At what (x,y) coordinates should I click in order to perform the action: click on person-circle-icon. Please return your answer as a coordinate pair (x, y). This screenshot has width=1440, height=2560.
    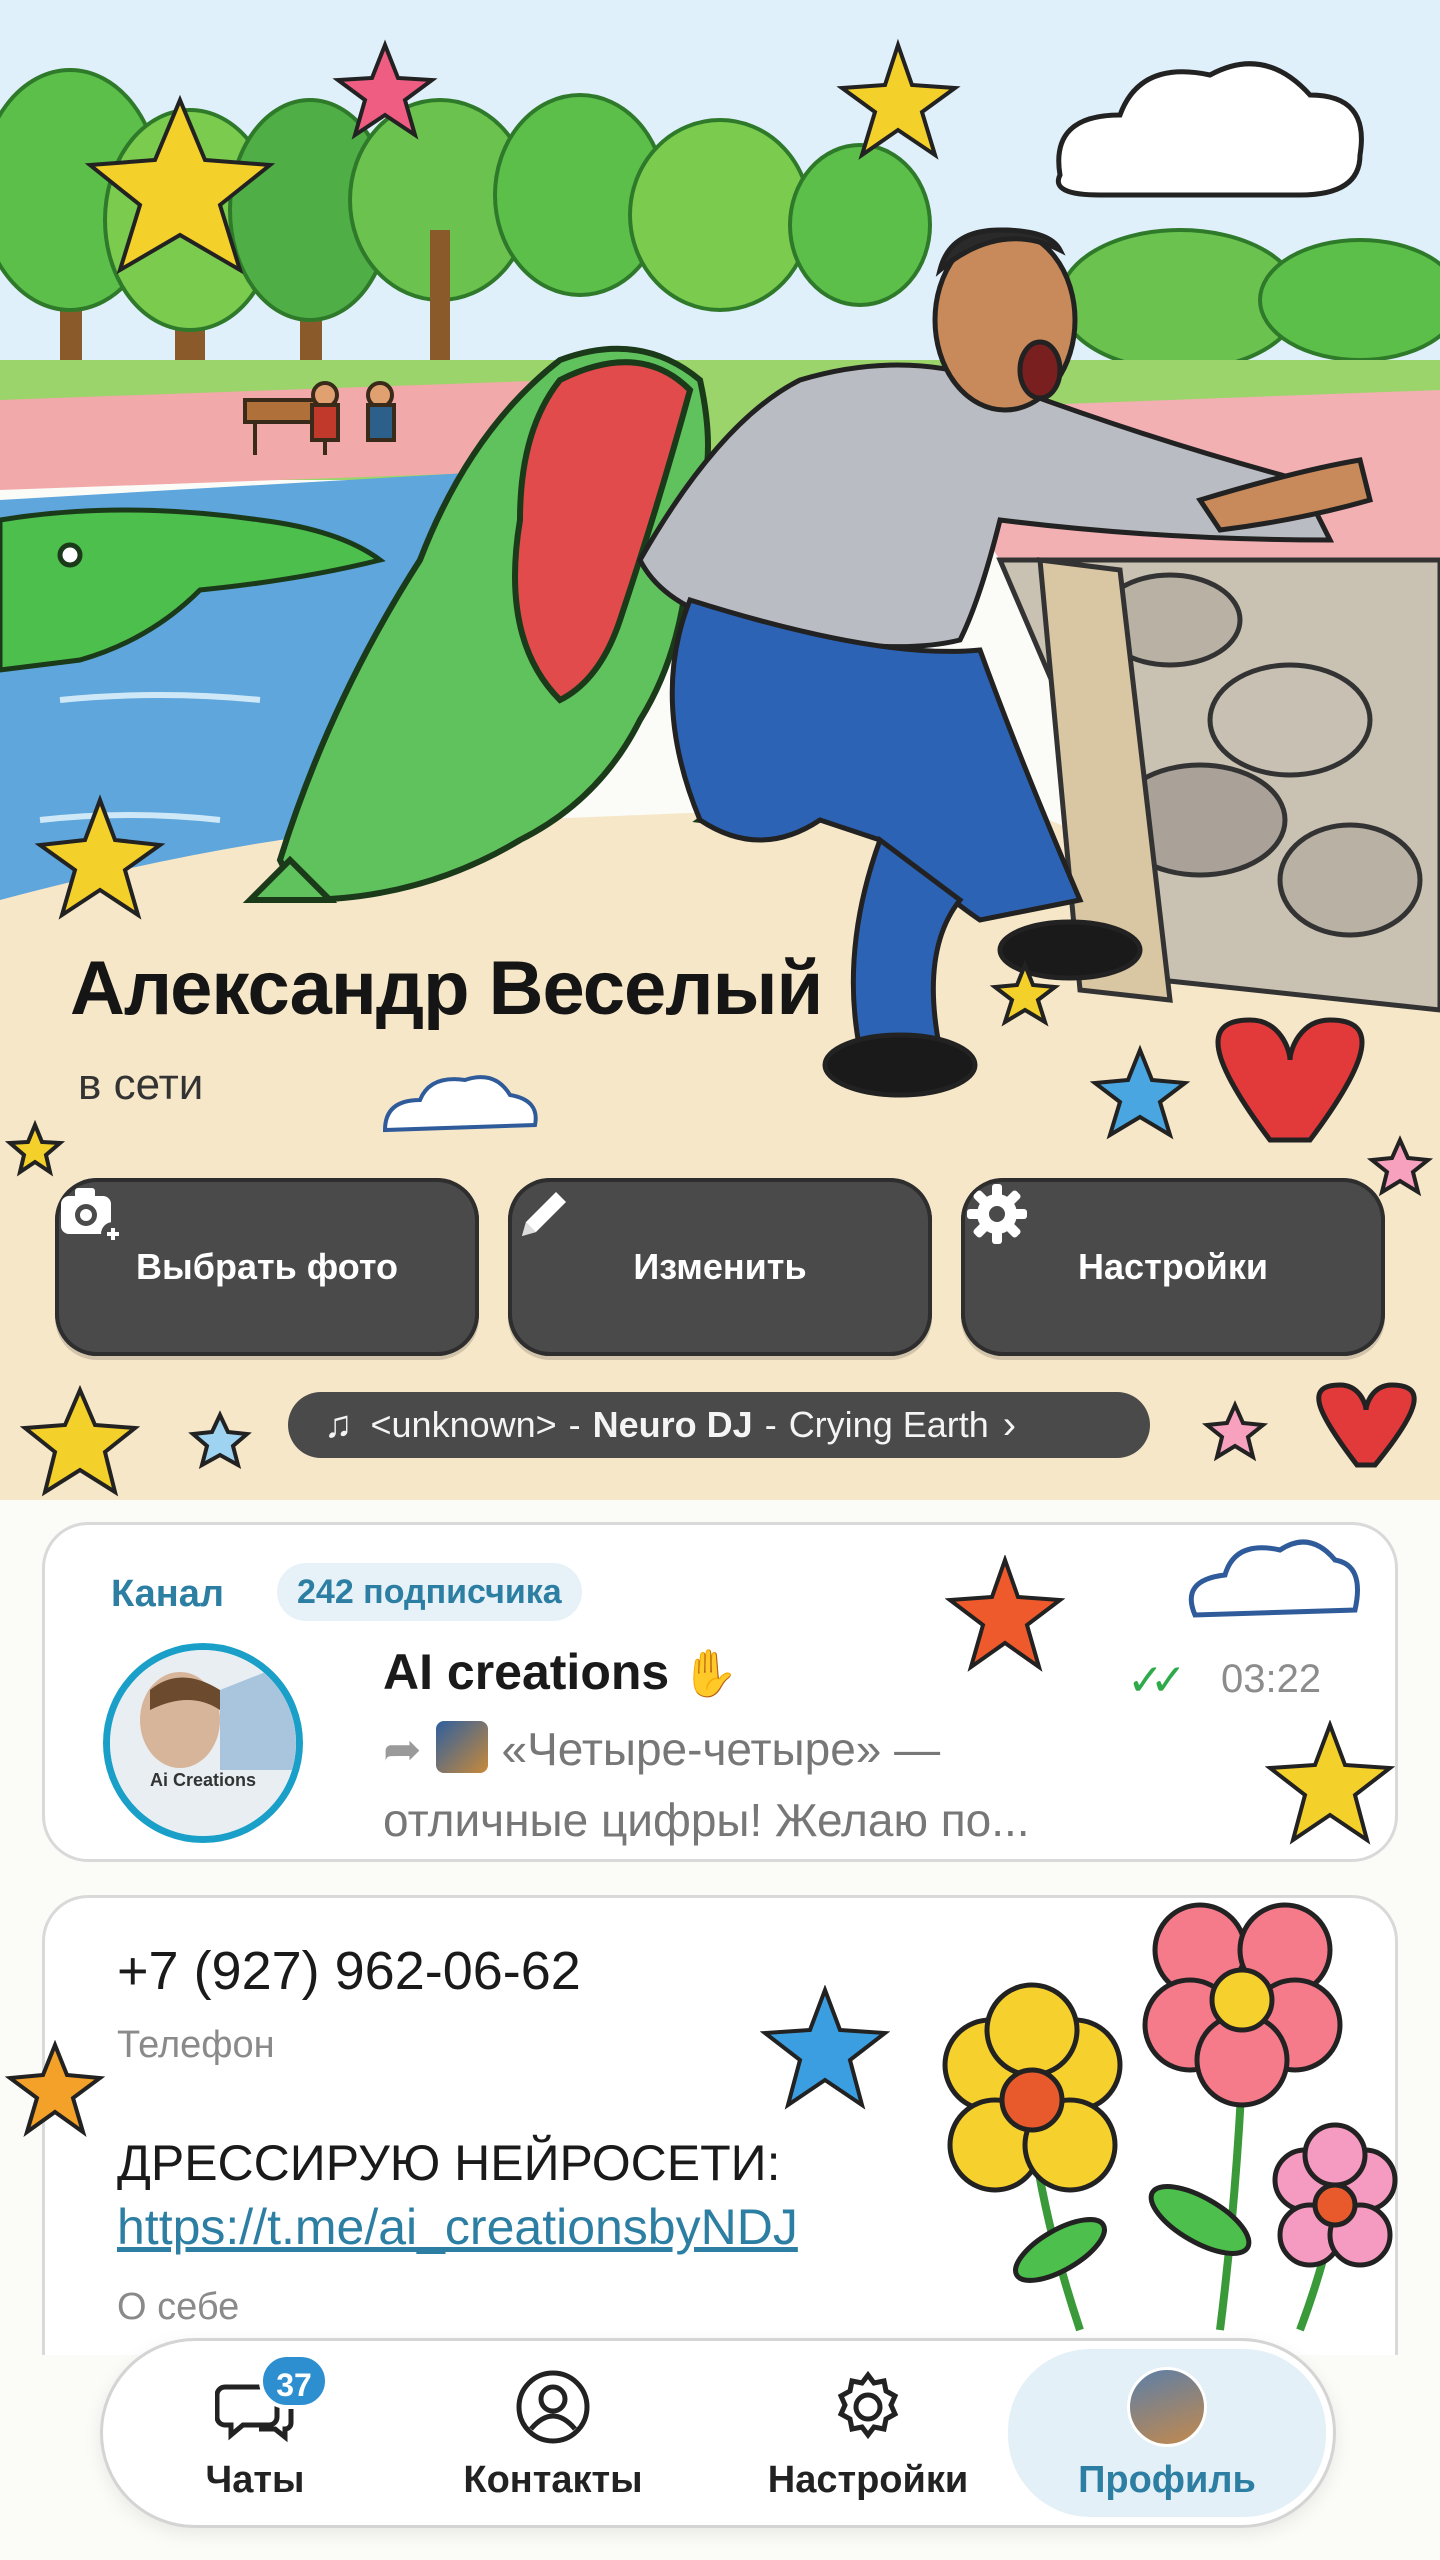
    Looking at the image, I should click on (553, 2407).